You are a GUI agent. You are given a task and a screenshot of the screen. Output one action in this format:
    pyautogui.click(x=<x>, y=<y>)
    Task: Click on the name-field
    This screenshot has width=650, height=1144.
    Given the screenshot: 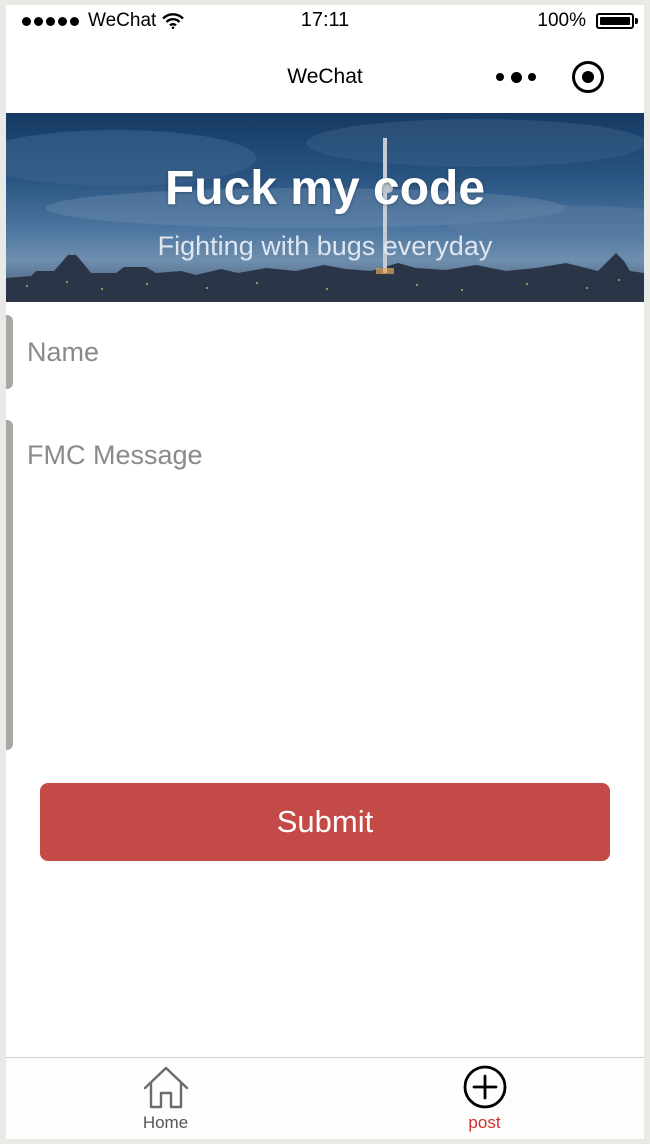 What is the action you would take?
    pyautogui.click(x=325, y=352)
    